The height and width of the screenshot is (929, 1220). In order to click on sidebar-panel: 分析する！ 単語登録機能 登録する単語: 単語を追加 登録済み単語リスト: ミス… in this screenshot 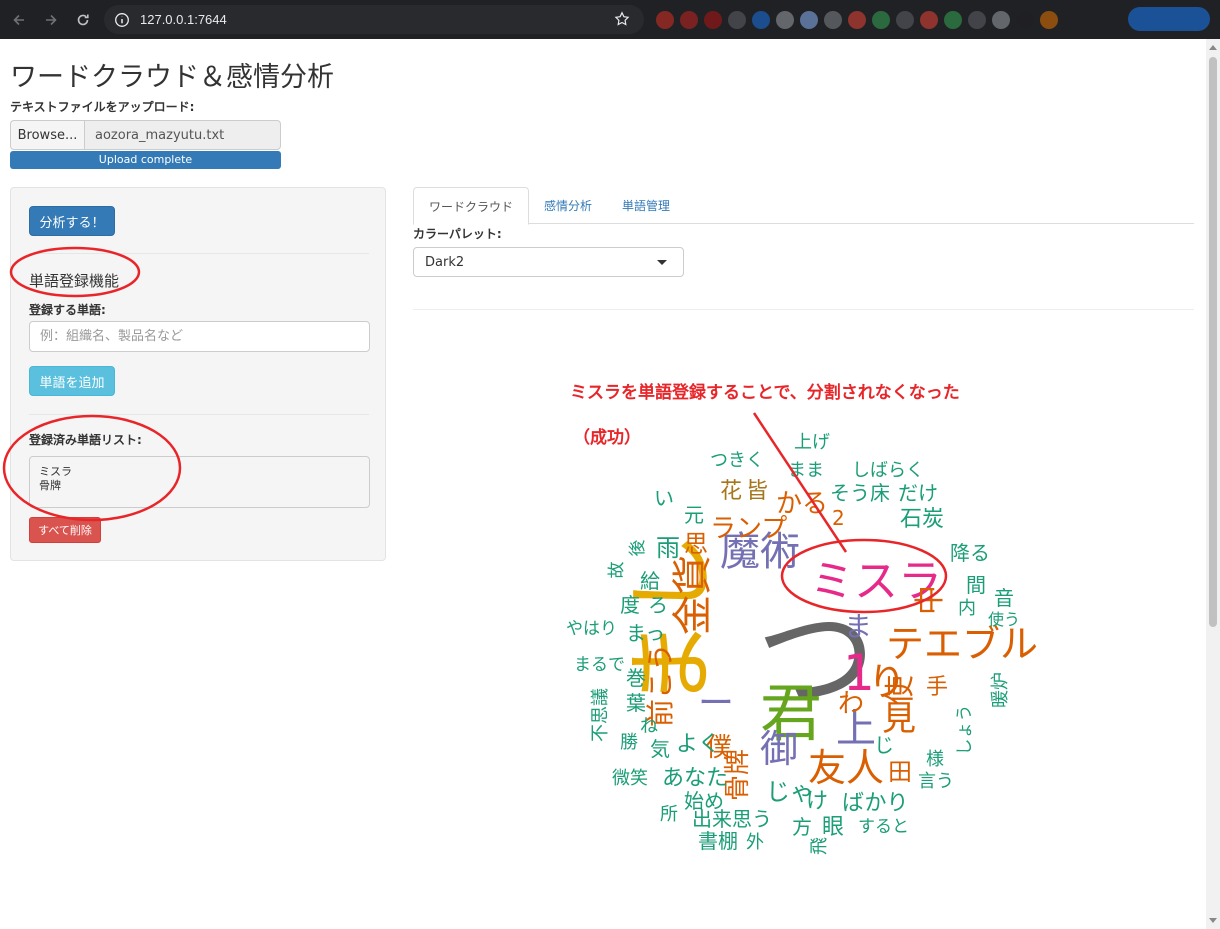, I will do `click(198, 374)`.